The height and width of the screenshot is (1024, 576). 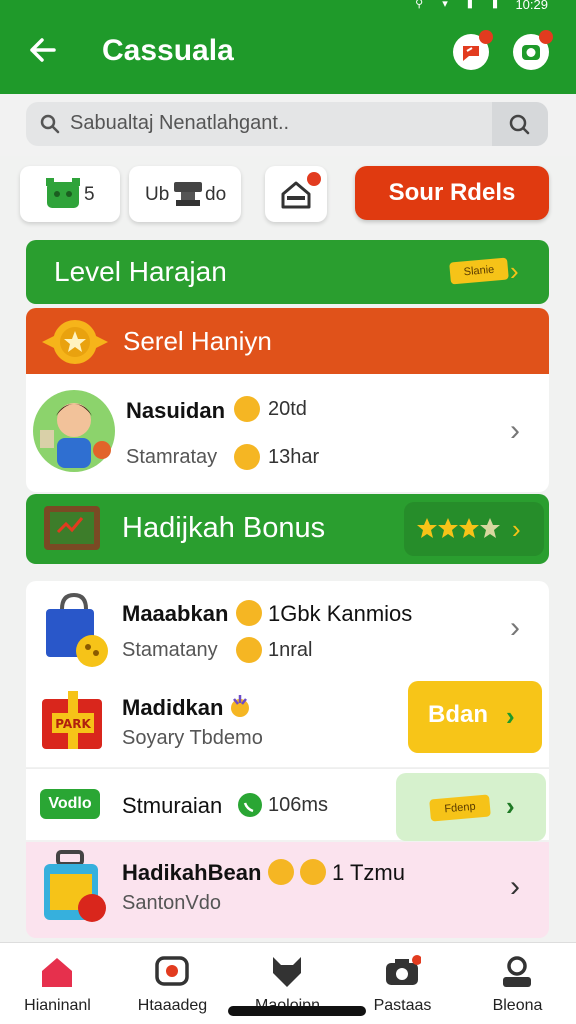 I want to click on row-sub: Soyary Tbdemo, so click(x=192, y=738).